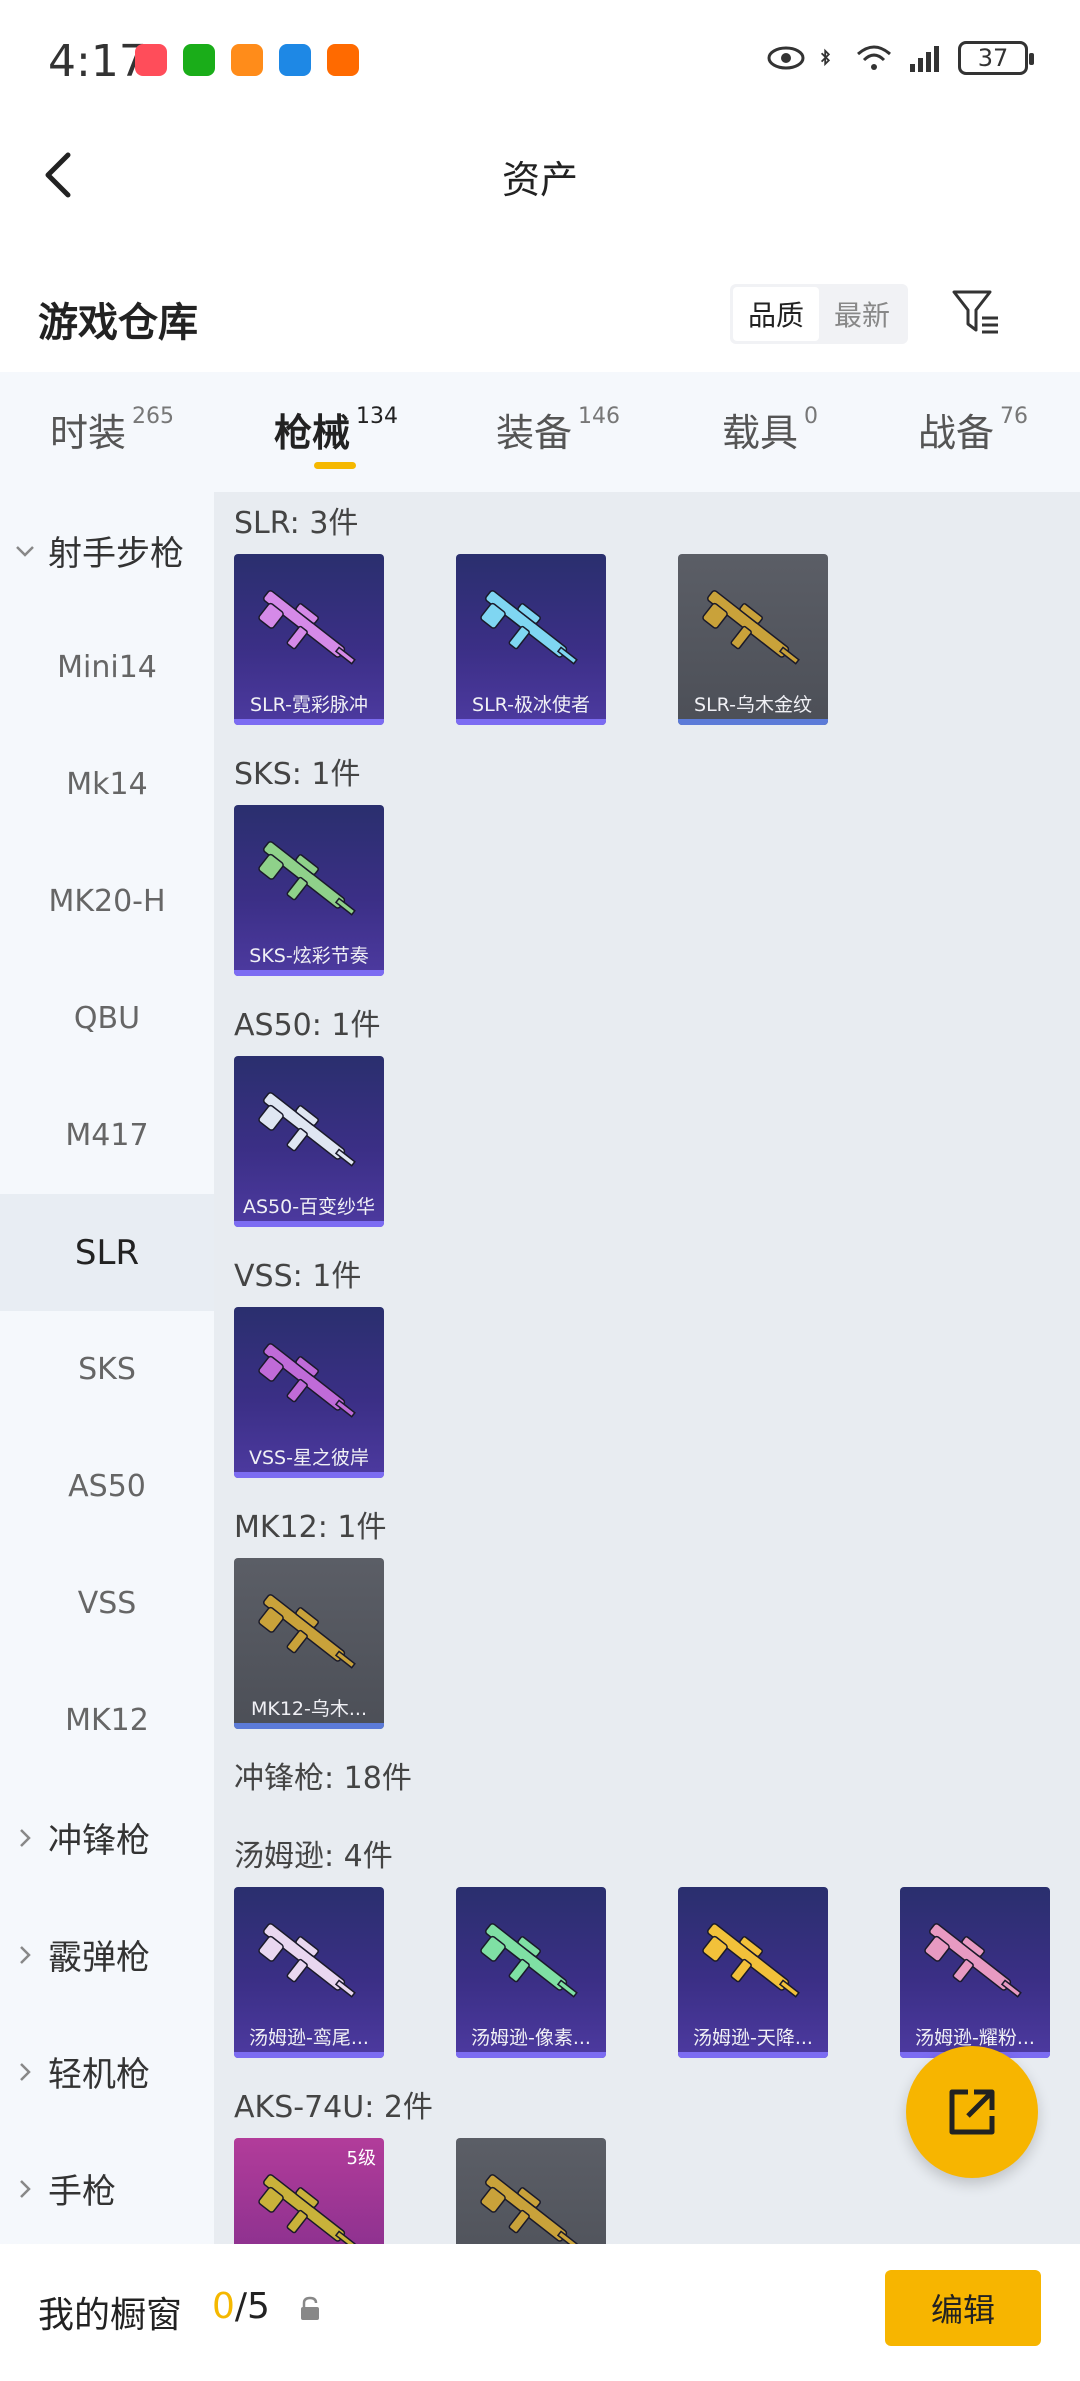 Image resolution: width=1080 pixels, height=2381 pixels. I want to click on sidebar-label: 霰弹枪, so click(99, 1958).